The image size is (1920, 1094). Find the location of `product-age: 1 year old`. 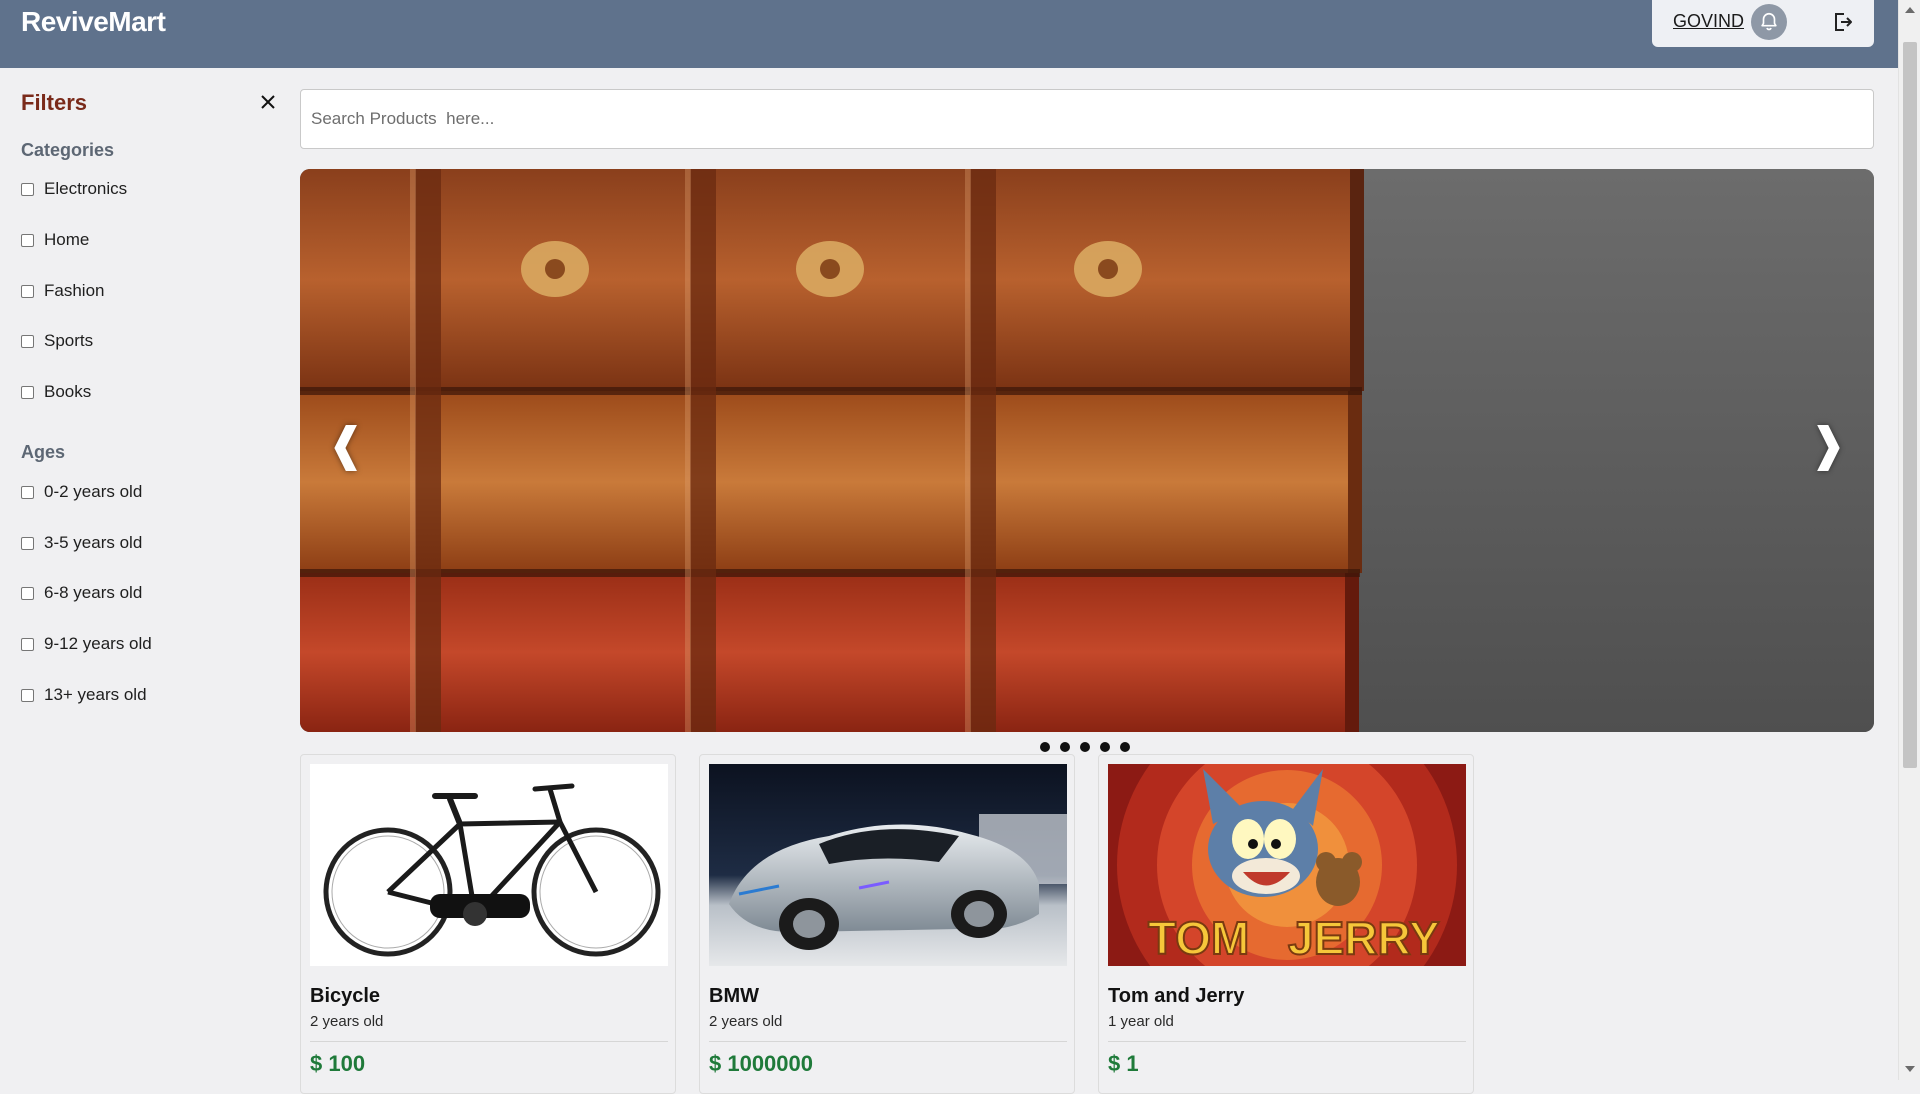

product-age: 1 year old is located at coordinates (1141, 1021).